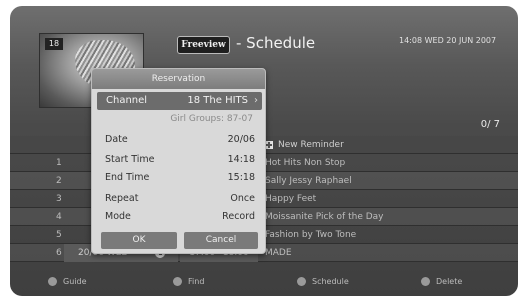 The image size is (526, 302). Describe the element at coordinates (75, 281) in the screenshot. I see `guide-label: Guide` at that location.